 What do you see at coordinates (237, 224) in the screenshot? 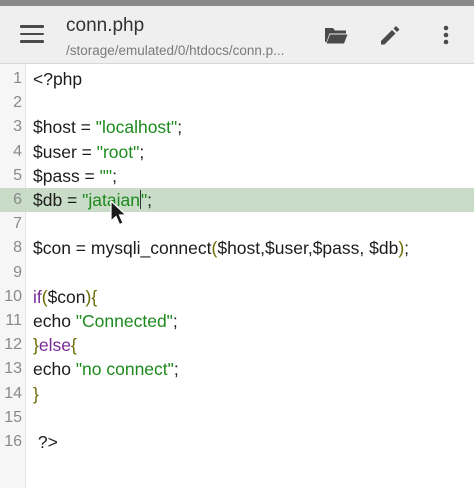
I see `code-line: 7` at bounding box center [237, 224].